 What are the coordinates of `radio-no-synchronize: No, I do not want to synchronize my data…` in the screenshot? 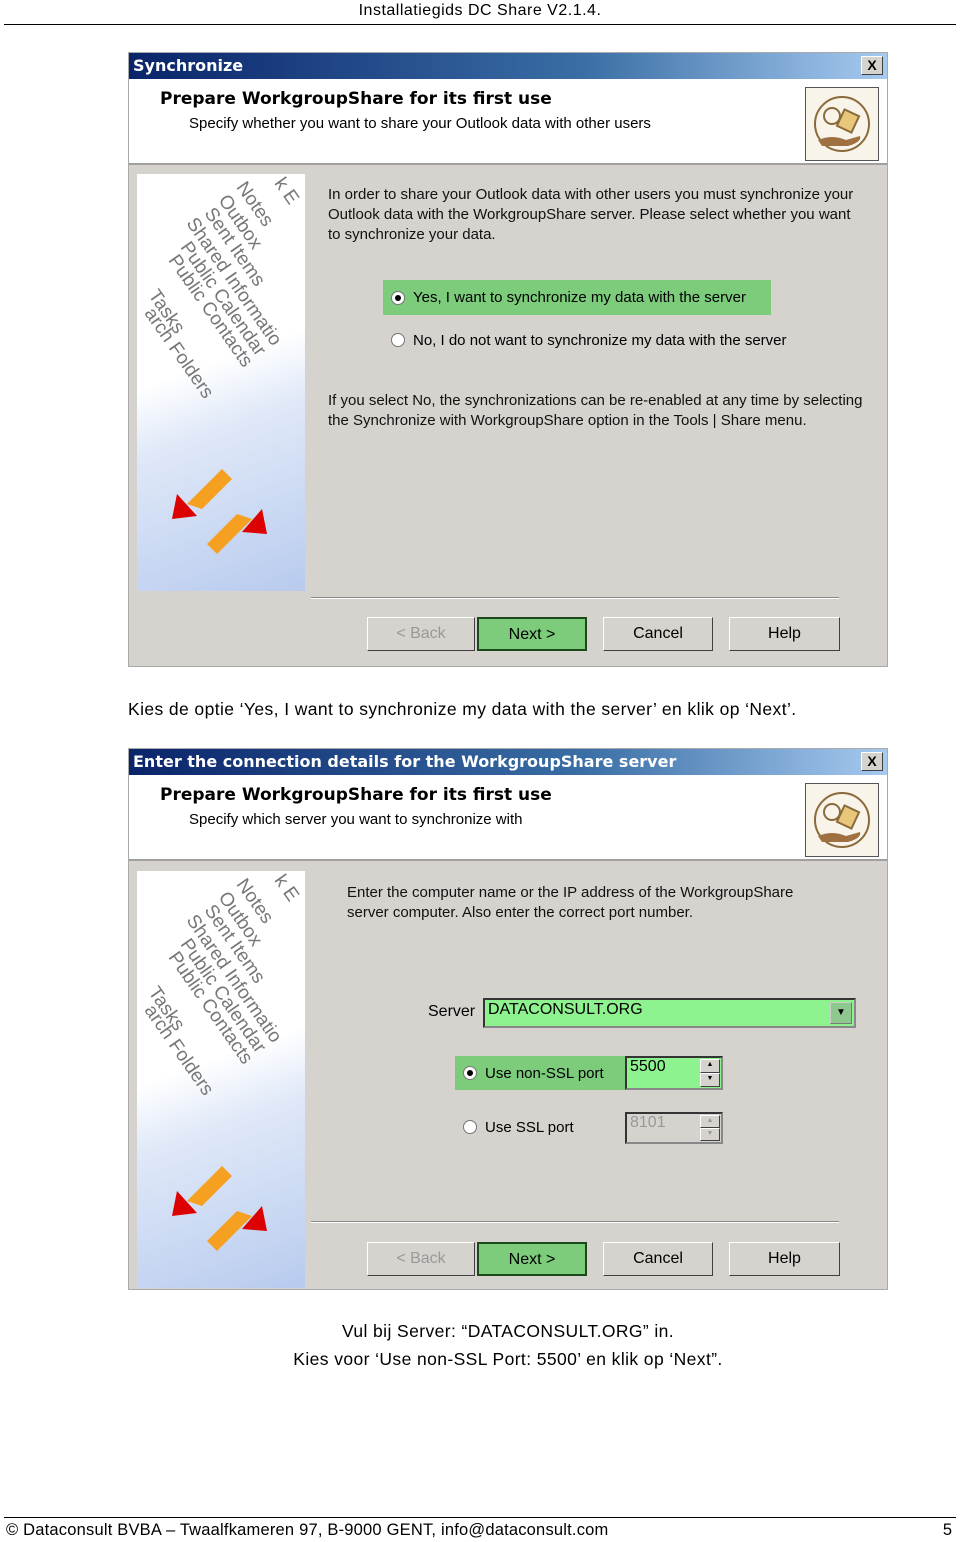 It's located at (585, 340).